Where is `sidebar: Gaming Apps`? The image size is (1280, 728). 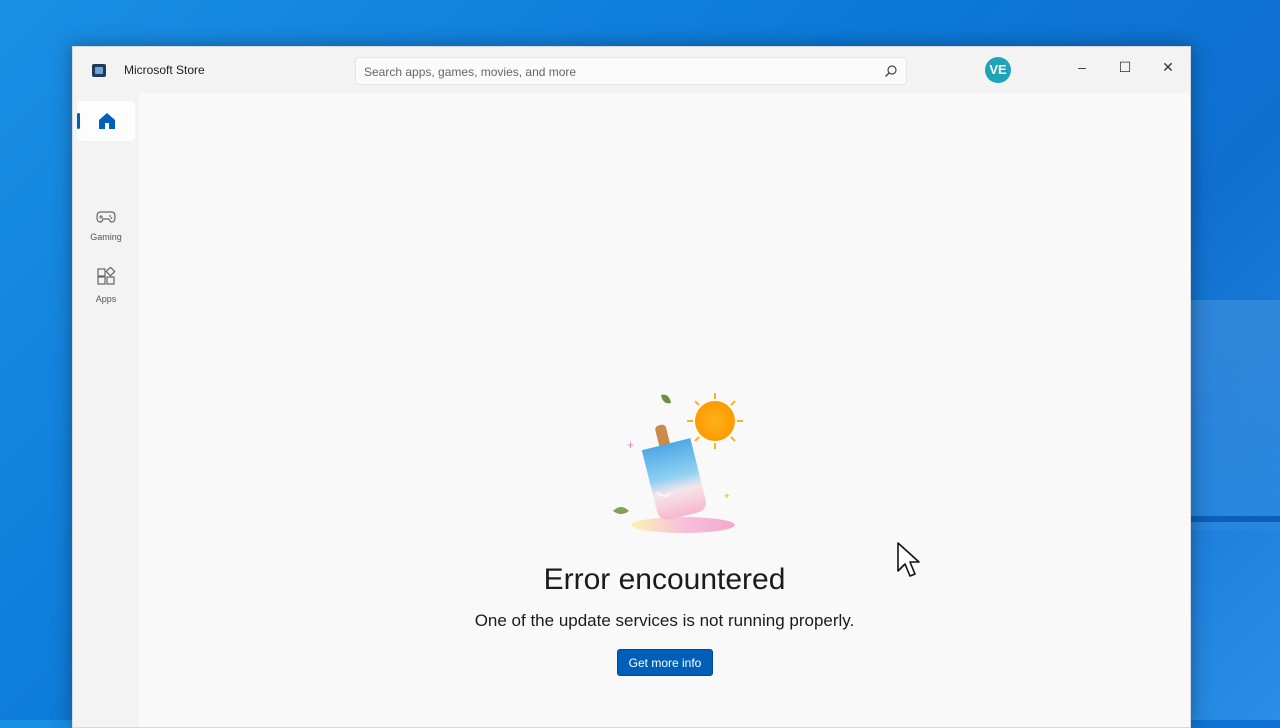 sidebar: Gaming Apps is located at coordinates (106, 410).